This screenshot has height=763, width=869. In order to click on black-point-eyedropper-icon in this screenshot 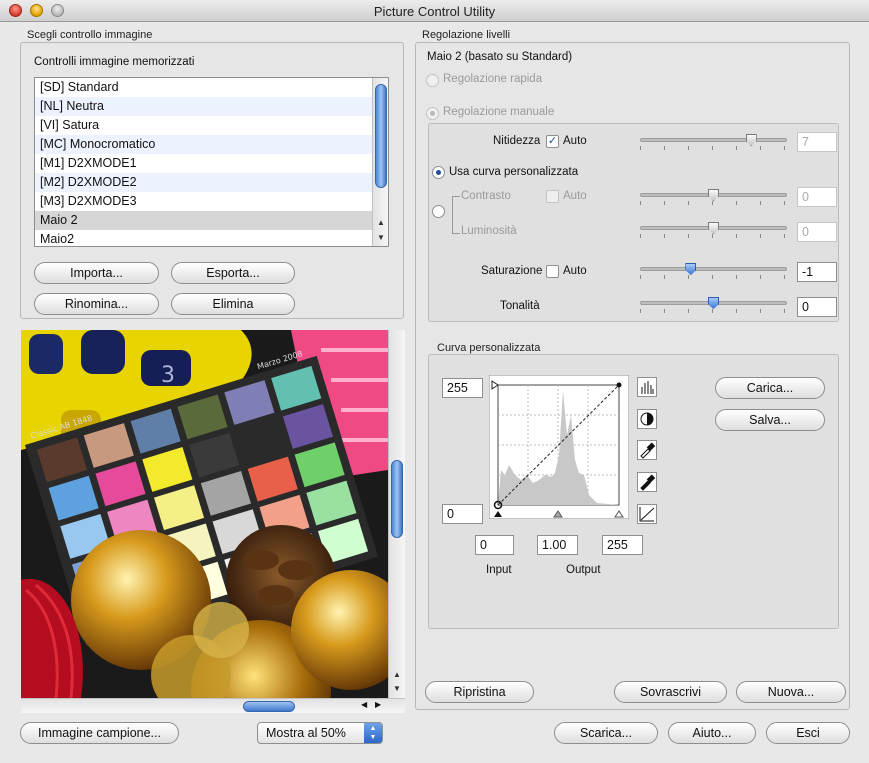, I will do `click(647, 482)`.